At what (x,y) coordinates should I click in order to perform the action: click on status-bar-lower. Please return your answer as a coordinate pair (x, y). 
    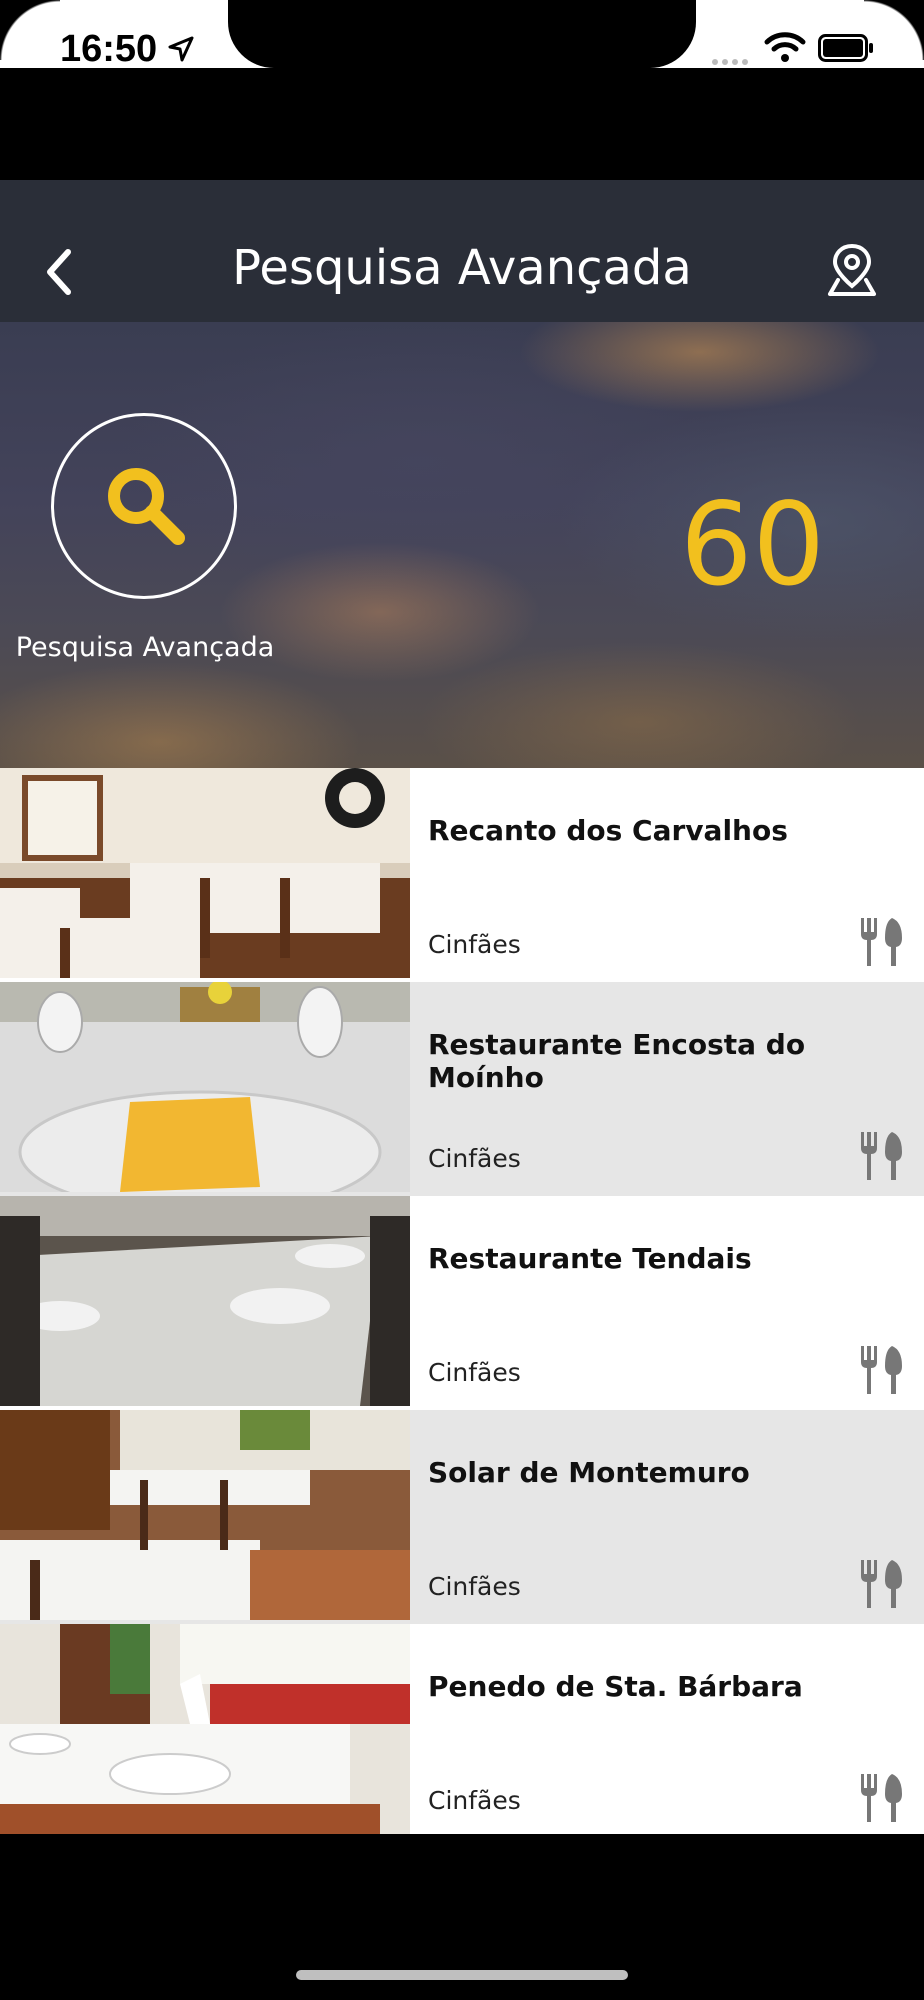
    Looking at the image, I should click on (462, 124).